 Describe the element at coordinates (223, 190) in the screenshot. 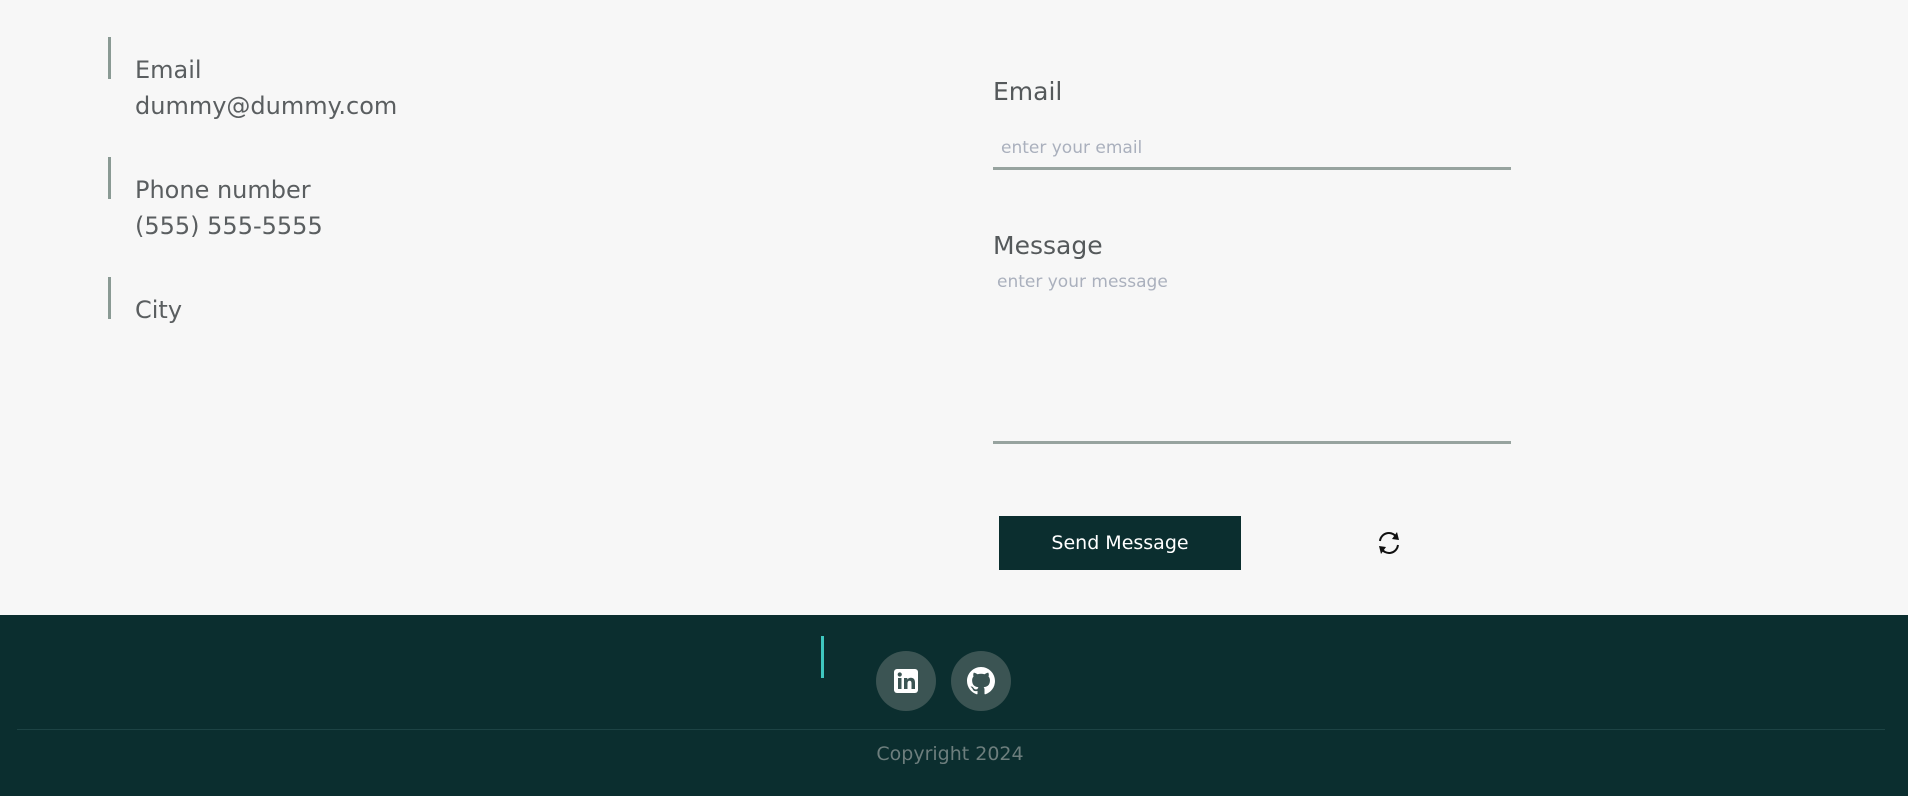

I see `phone-label: Phone number` at that location.